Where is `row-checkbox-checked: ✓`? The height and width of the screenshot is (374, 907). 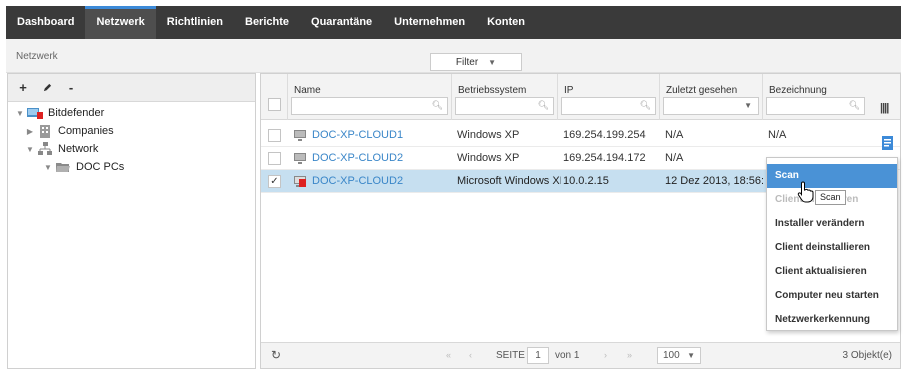
row-checkbox-checked: ✓ is located at coordinates (274, 181).